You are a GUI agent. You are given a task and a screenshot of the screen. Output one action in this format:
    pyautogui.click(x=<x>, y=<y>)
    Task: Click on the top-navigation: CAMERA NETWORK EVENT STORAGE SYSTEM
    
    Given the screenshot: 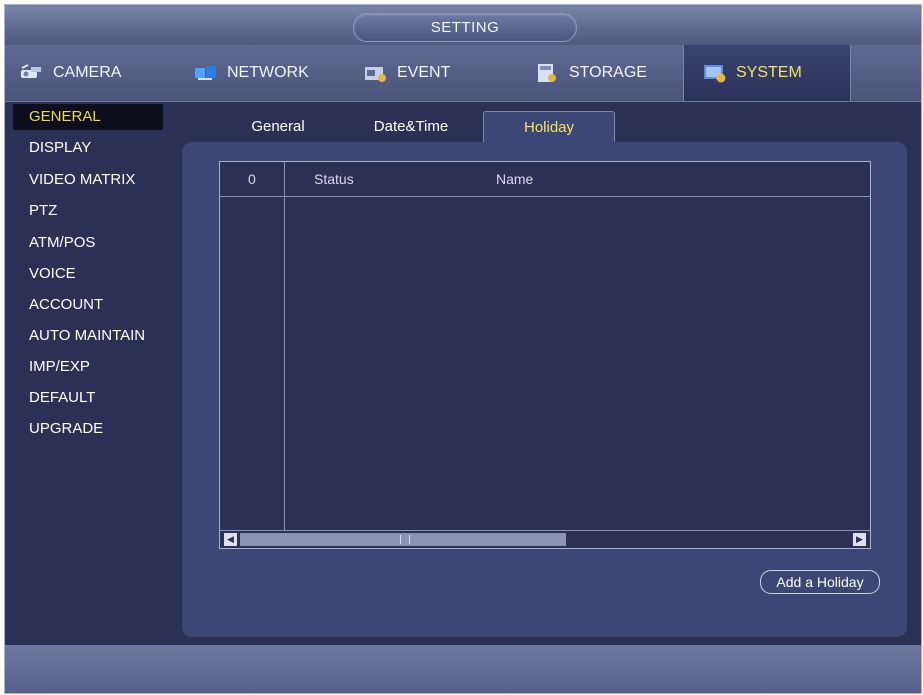 What is the action you would take?
    pyautogui.click(x=463, y=73)
    